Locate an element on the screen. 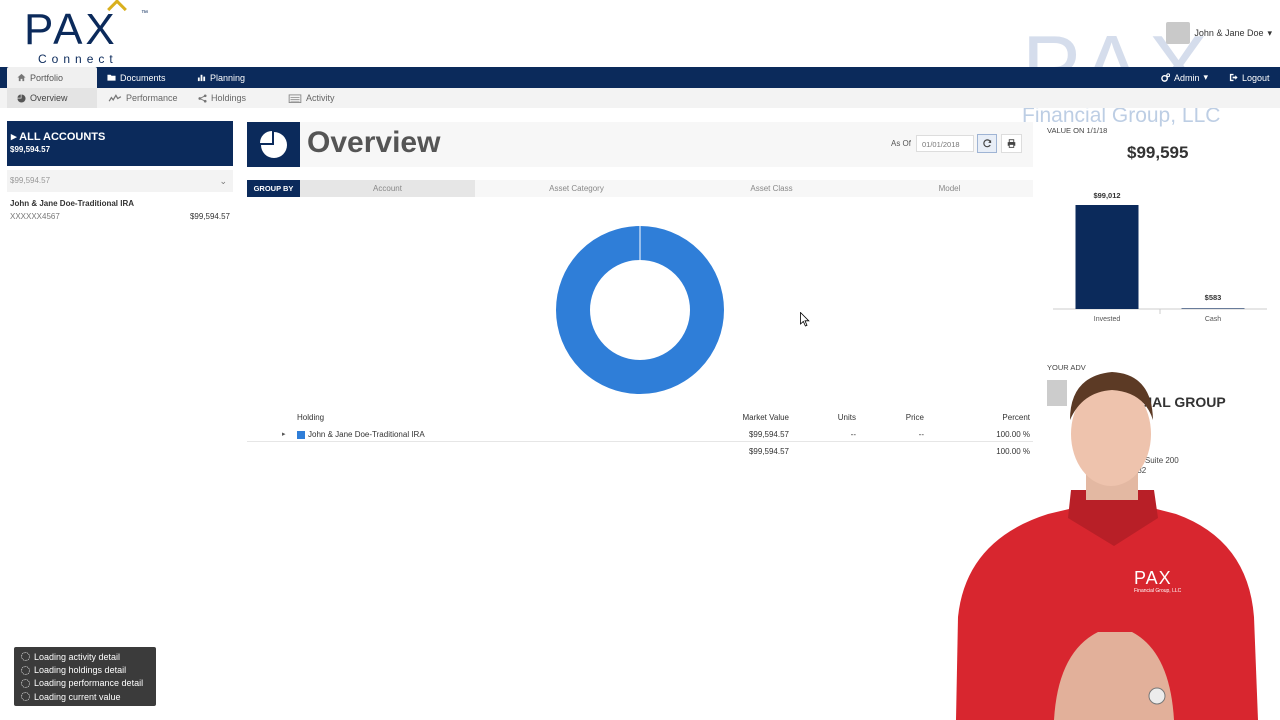 The image size is (1280, 720). subtab-holdings: Holdings is located at coordinates (222, 98).